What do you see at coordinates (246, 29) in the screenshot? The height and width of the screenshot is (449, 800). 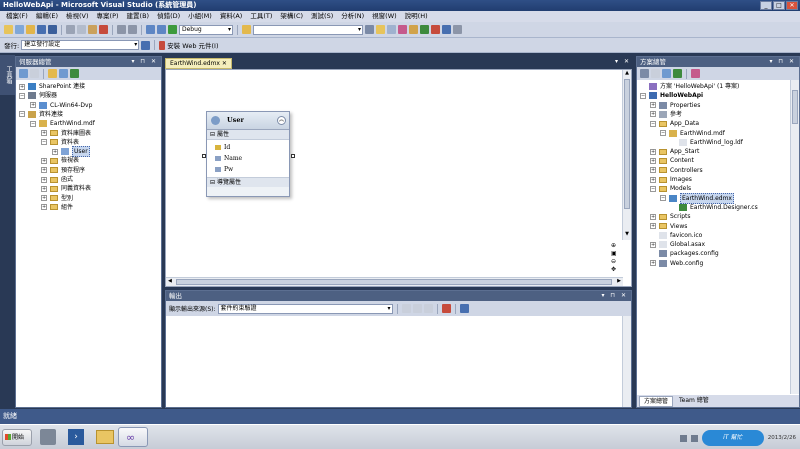 I see `find-in-files-icon` at bounding box center [246, 29].